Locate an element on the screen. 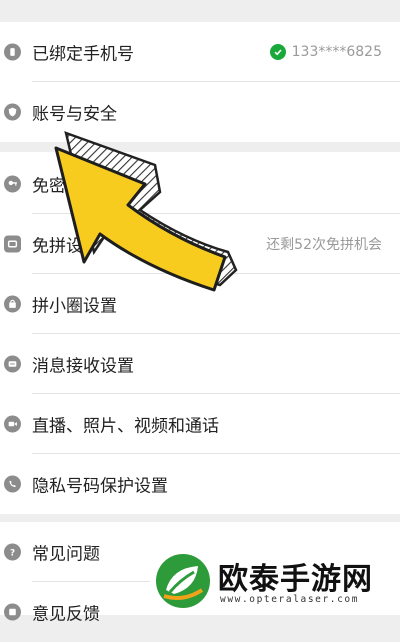 Image resolution: width=400 pixels, height=642 pixels. phone-icon is located at coordinates (12, 52).